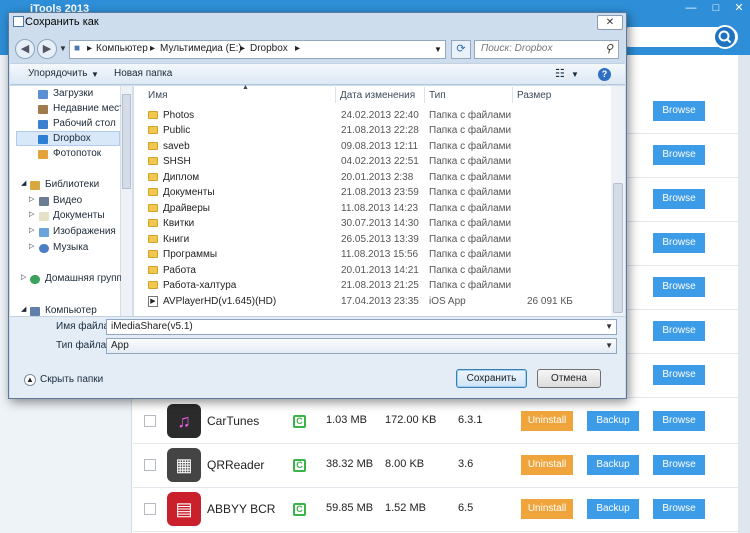  What do you see at coordinates (609, 48) in the screenshot?
I see `search-icon: ⚲` at bounding box center [609, 48].